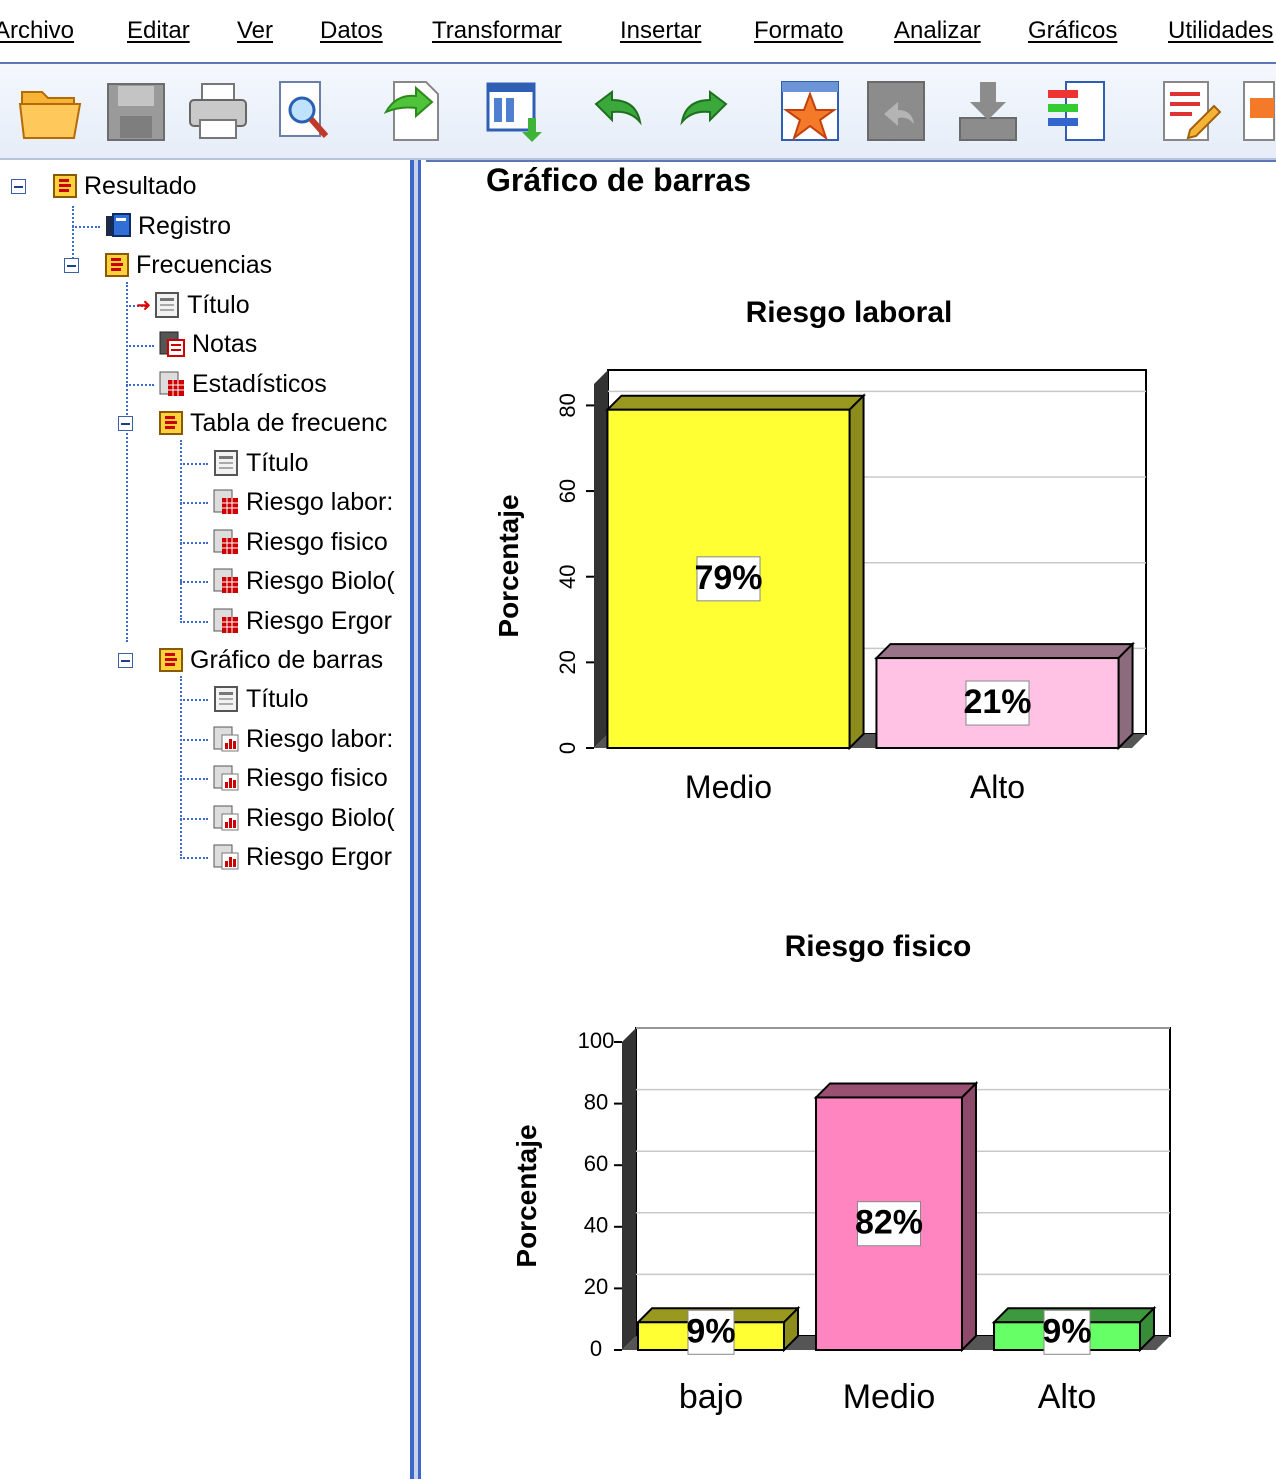 The height and width of the screenshot is (1481, 1276). Describe the element at coordinates (660, 31) in the screenshot. I see `menu-insertar: Insertar` at that location.